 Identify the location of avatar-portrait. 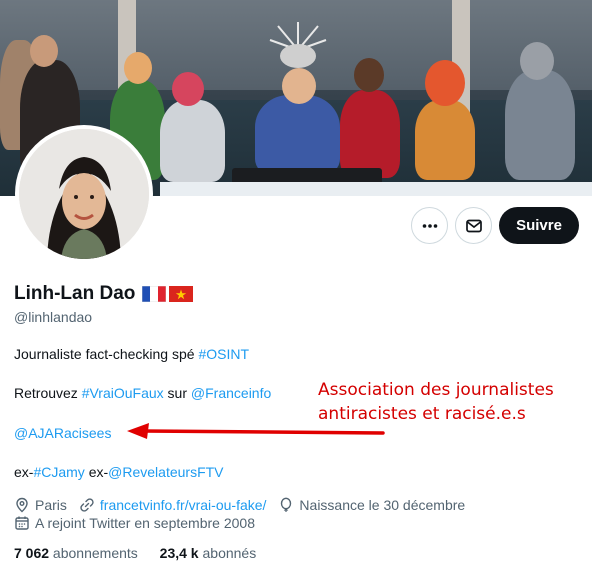
(84, 194).